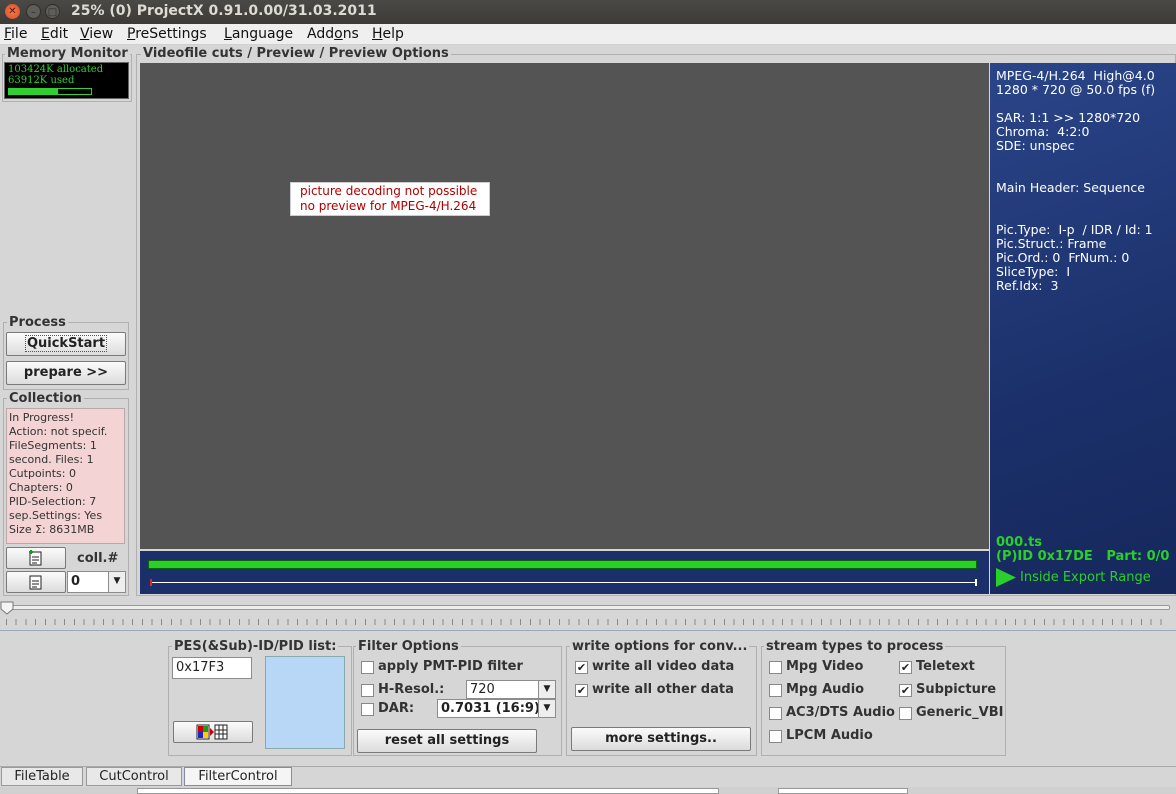 This screenshot has width=1176, height=794. What do you see at coordinates (581, 690) in the screenshot?
I see `write-other-checkbox: ✔` at bounding box center [581, 690].